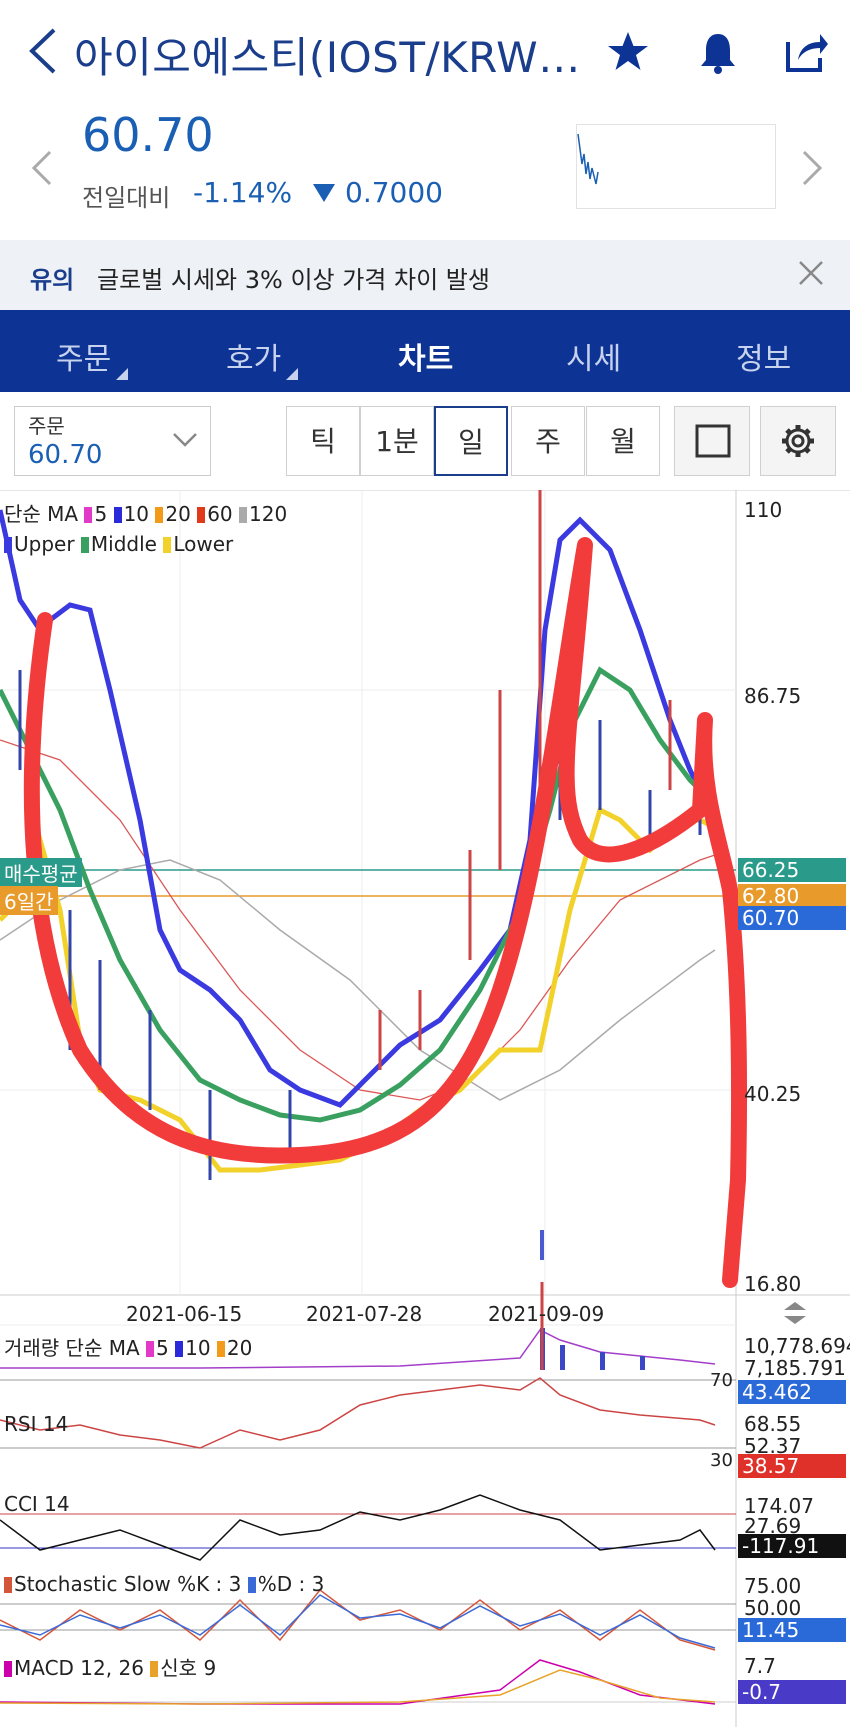  I want to click on stoch-d-swatch, so click(251, 1585).